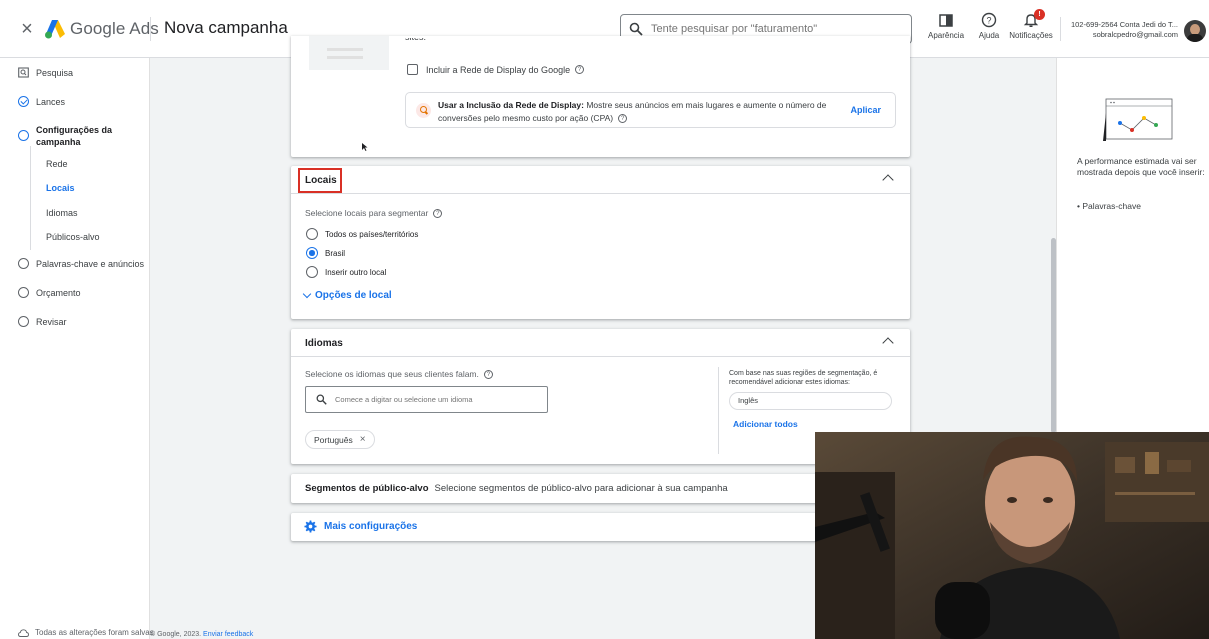 The width and height of the screenshot is (1209, 639). Describe the element at coordinates (62, 213) in the screenshot. I see `sidebar-subitem-idiomas: Idiomas` at that location.